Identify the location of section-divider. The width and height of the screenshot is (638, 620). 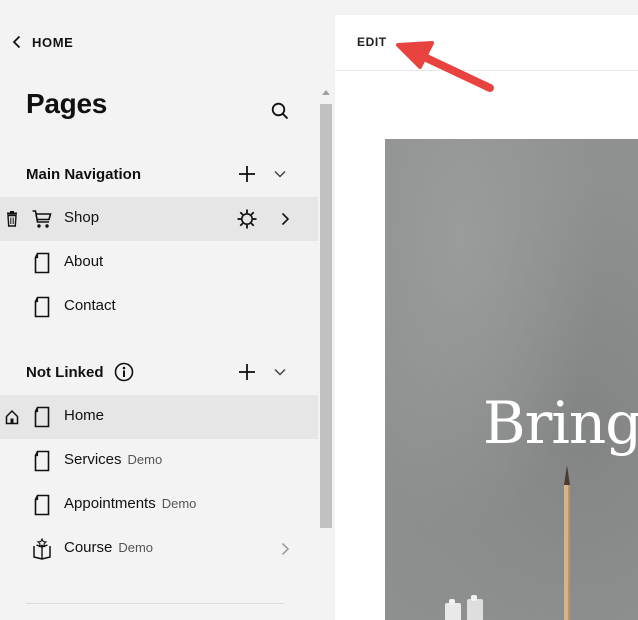
(155, 603).